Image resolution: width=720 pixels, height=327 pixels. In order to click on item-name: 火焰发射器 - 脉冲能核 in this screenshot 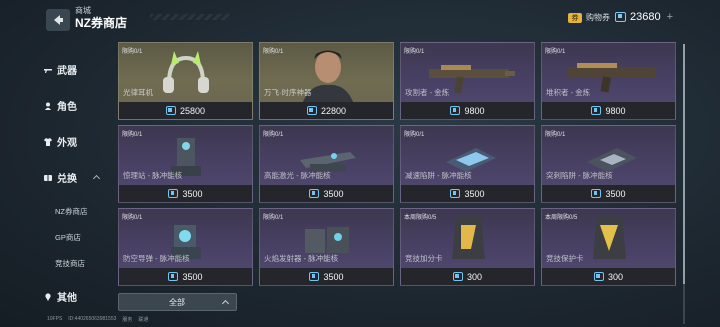, I will do `click(301, 258)`.